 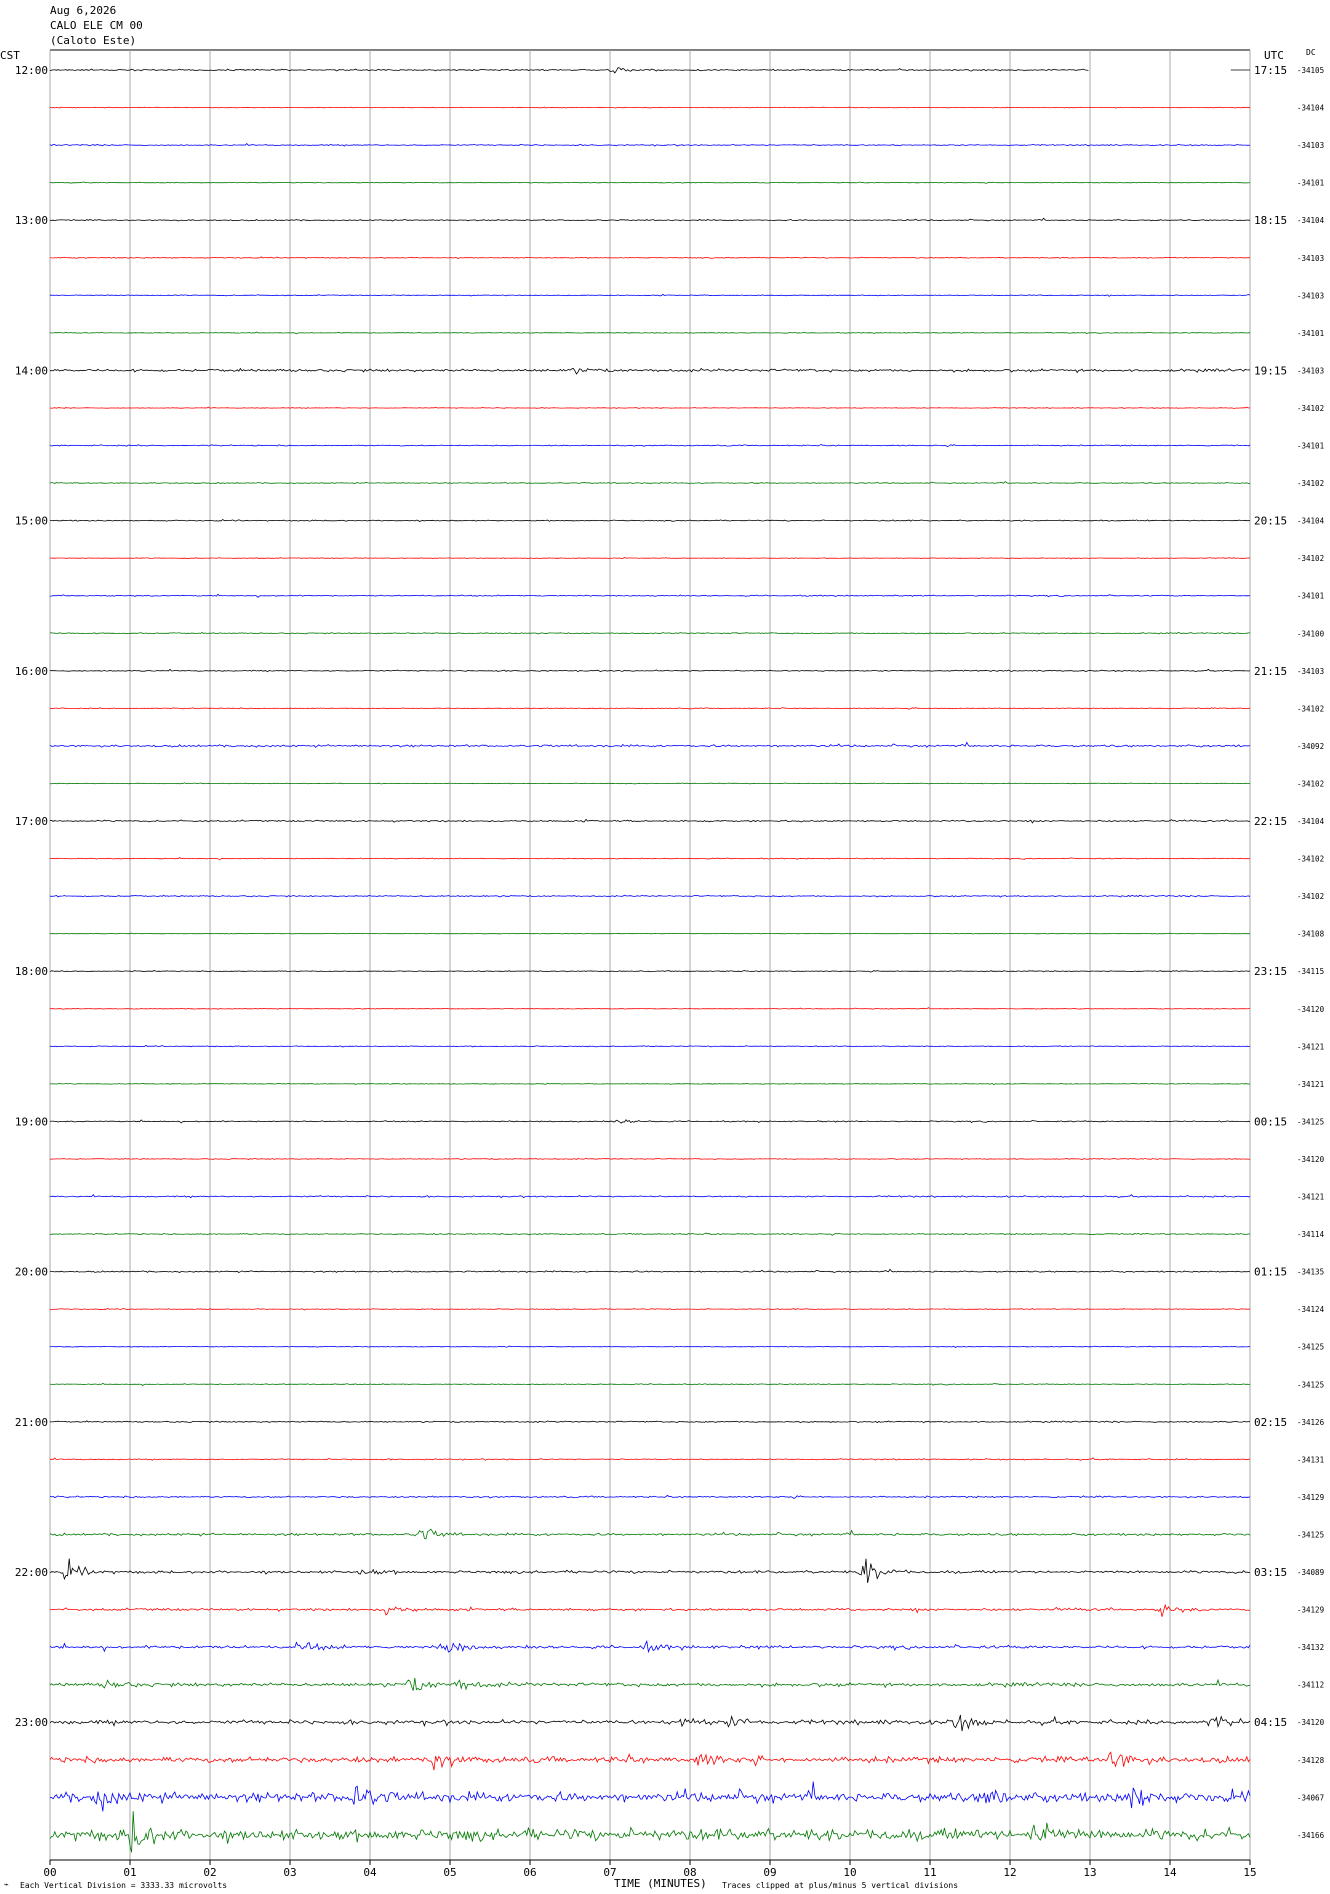 I want to click on utc-hour-label: 21:15, so click(x=1270, y=671).